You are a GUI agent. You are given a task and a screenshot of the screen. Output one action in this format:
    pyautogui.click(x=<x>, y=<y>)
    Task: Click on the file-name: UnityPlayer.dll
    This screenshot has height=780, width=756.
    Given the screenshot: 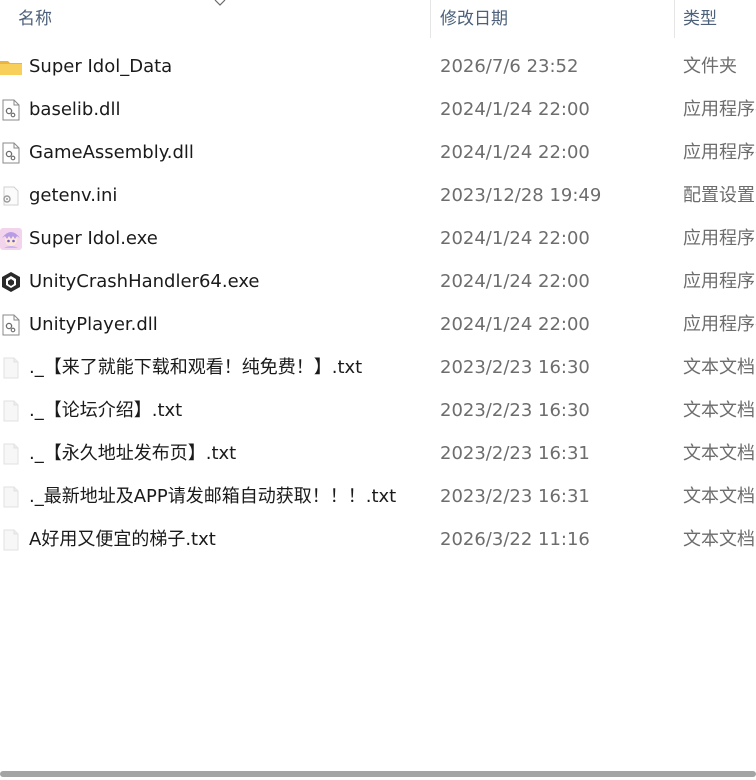 What is the action you would take?
    pyautogui.click(x=93, y=324)
    